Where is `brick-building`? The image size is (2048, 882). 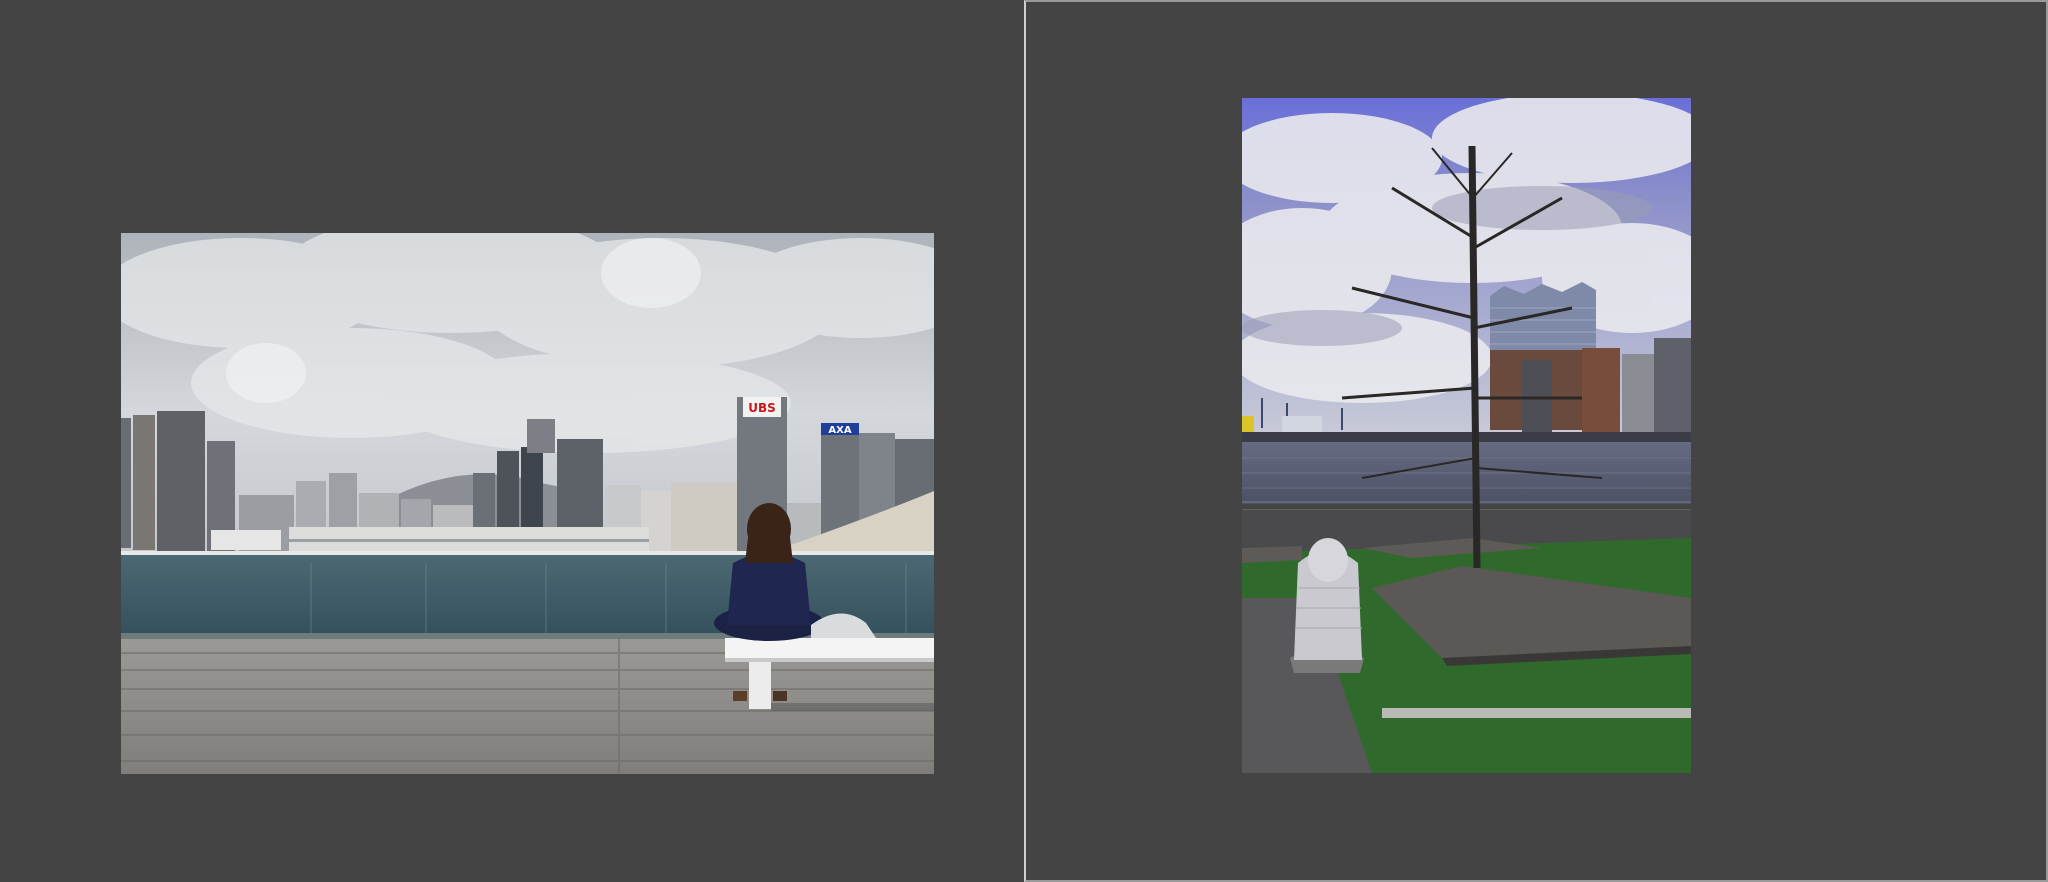
brick-building is located at coordinates (1601, 391).